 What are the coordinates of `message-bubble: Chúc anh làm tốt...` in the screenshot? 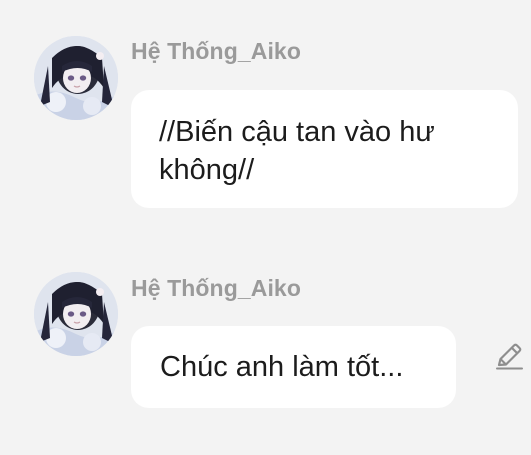 It's located at (293, 367).